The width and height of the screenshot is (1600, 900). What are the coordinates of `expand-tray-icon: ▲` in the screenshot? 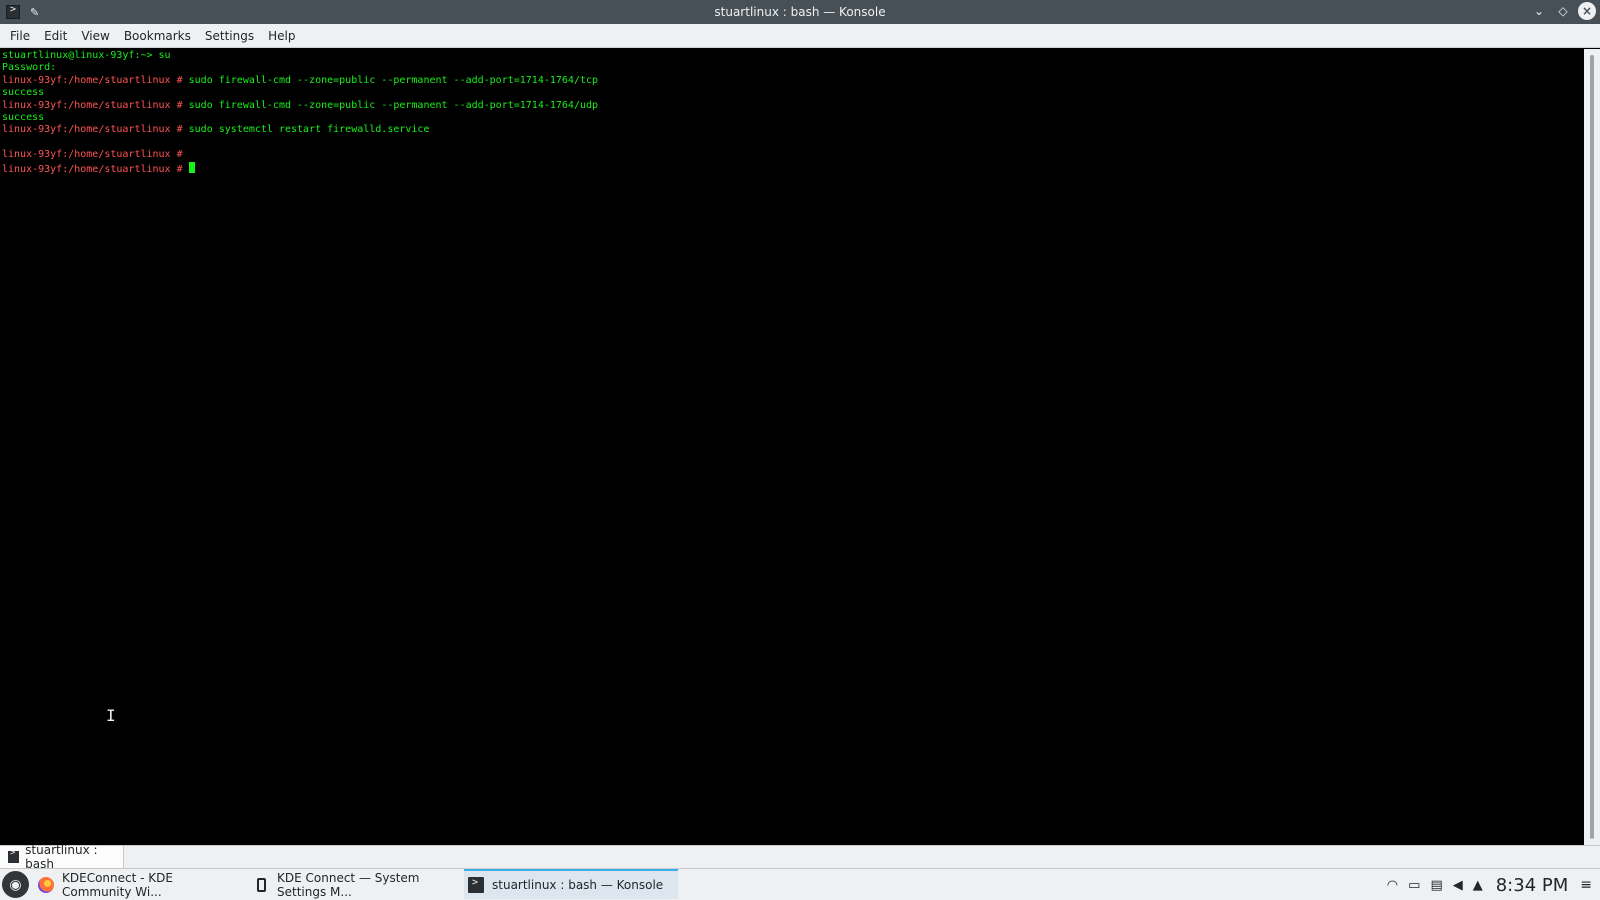 It's located at (1478, 885).